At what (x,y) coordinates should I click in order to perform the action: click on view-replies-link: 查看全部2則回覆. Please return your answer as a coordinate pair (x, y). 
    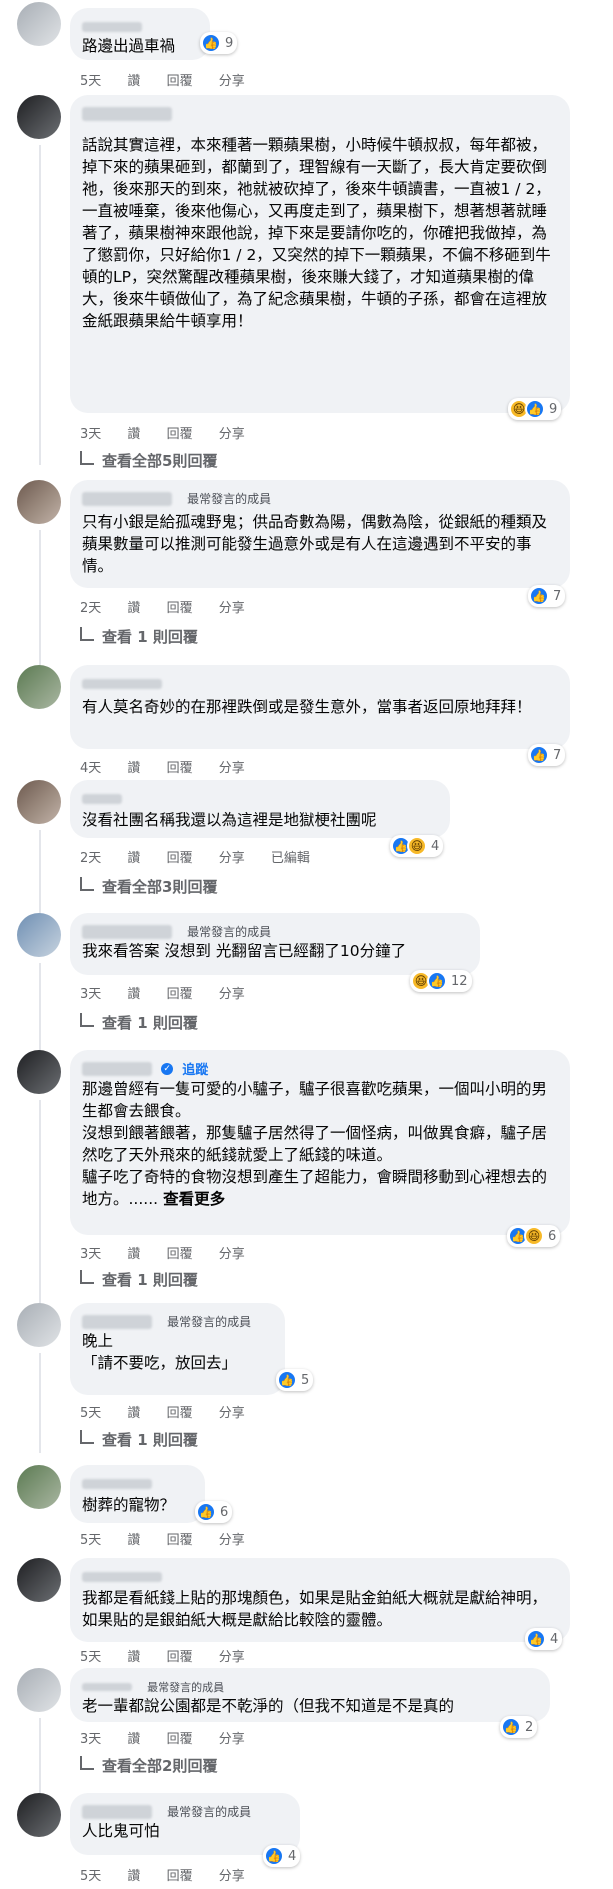
    Looking at the image, I should click on (148, 1765).